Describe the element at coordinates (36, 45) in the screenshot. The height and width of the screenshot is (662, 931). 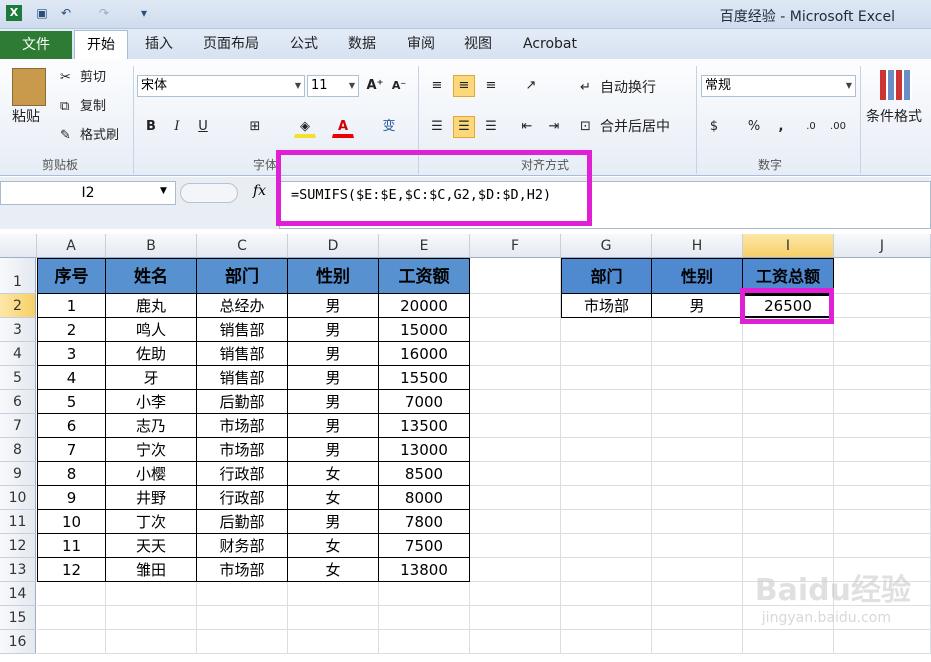
I see `tab-file: 文件` at that location.